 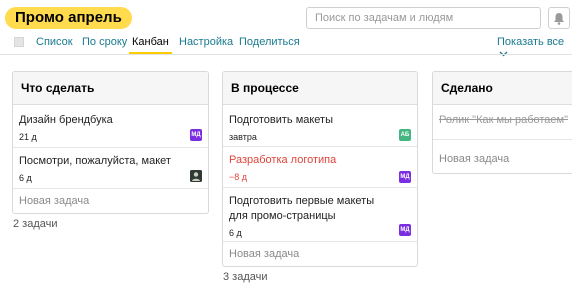 I want to click on assignee-photo-avatar, so click(x=196, y=176).